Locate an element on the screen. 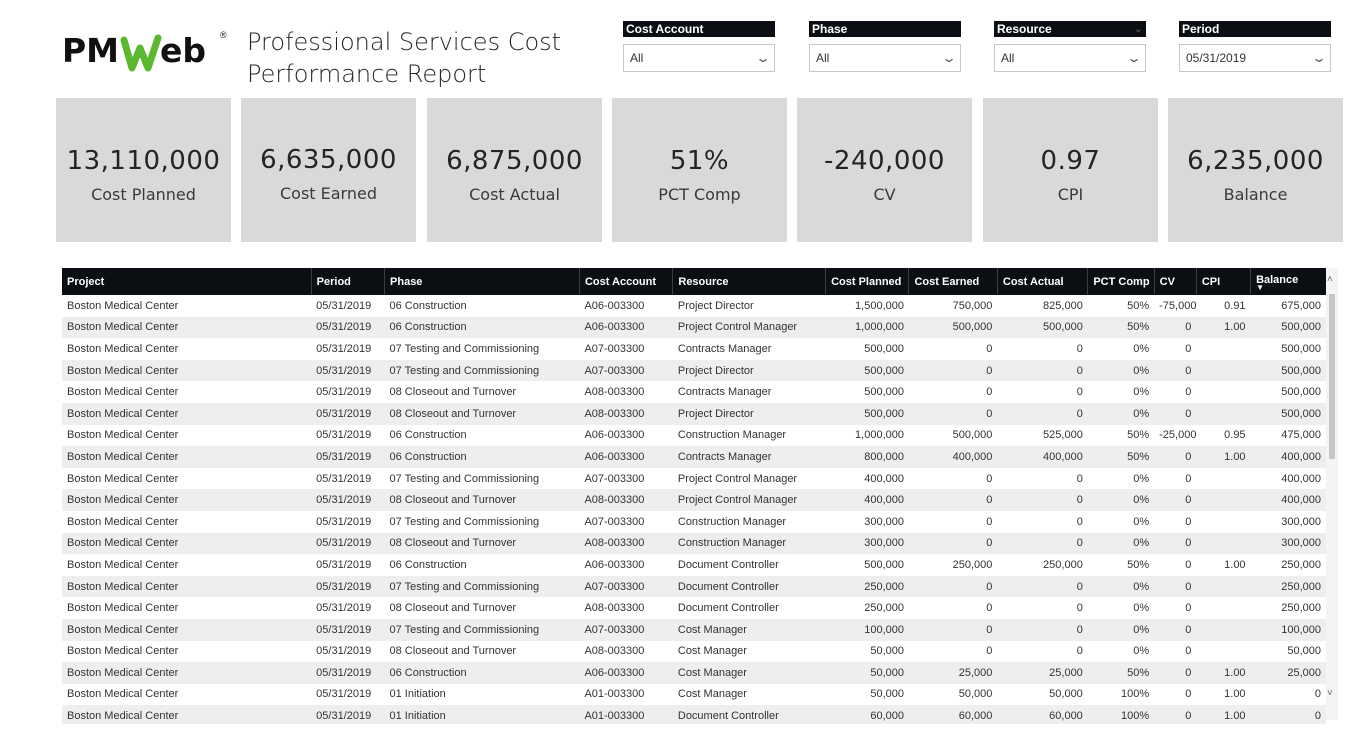  kpi-value: 6,235,000 is located at coordinates (1255, 161).